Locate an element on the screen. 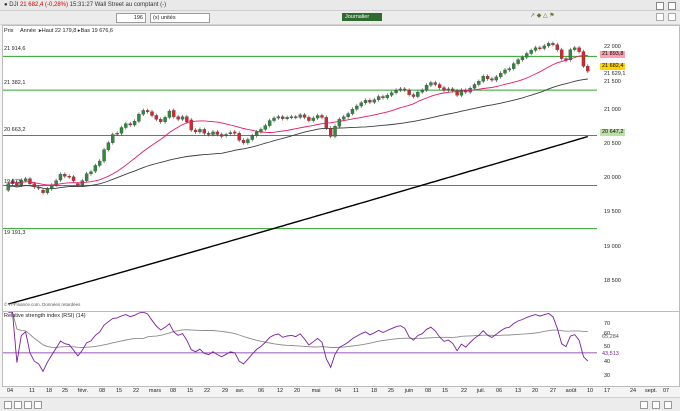  x-tick-label: 29 is located at coordinates (225, 391).